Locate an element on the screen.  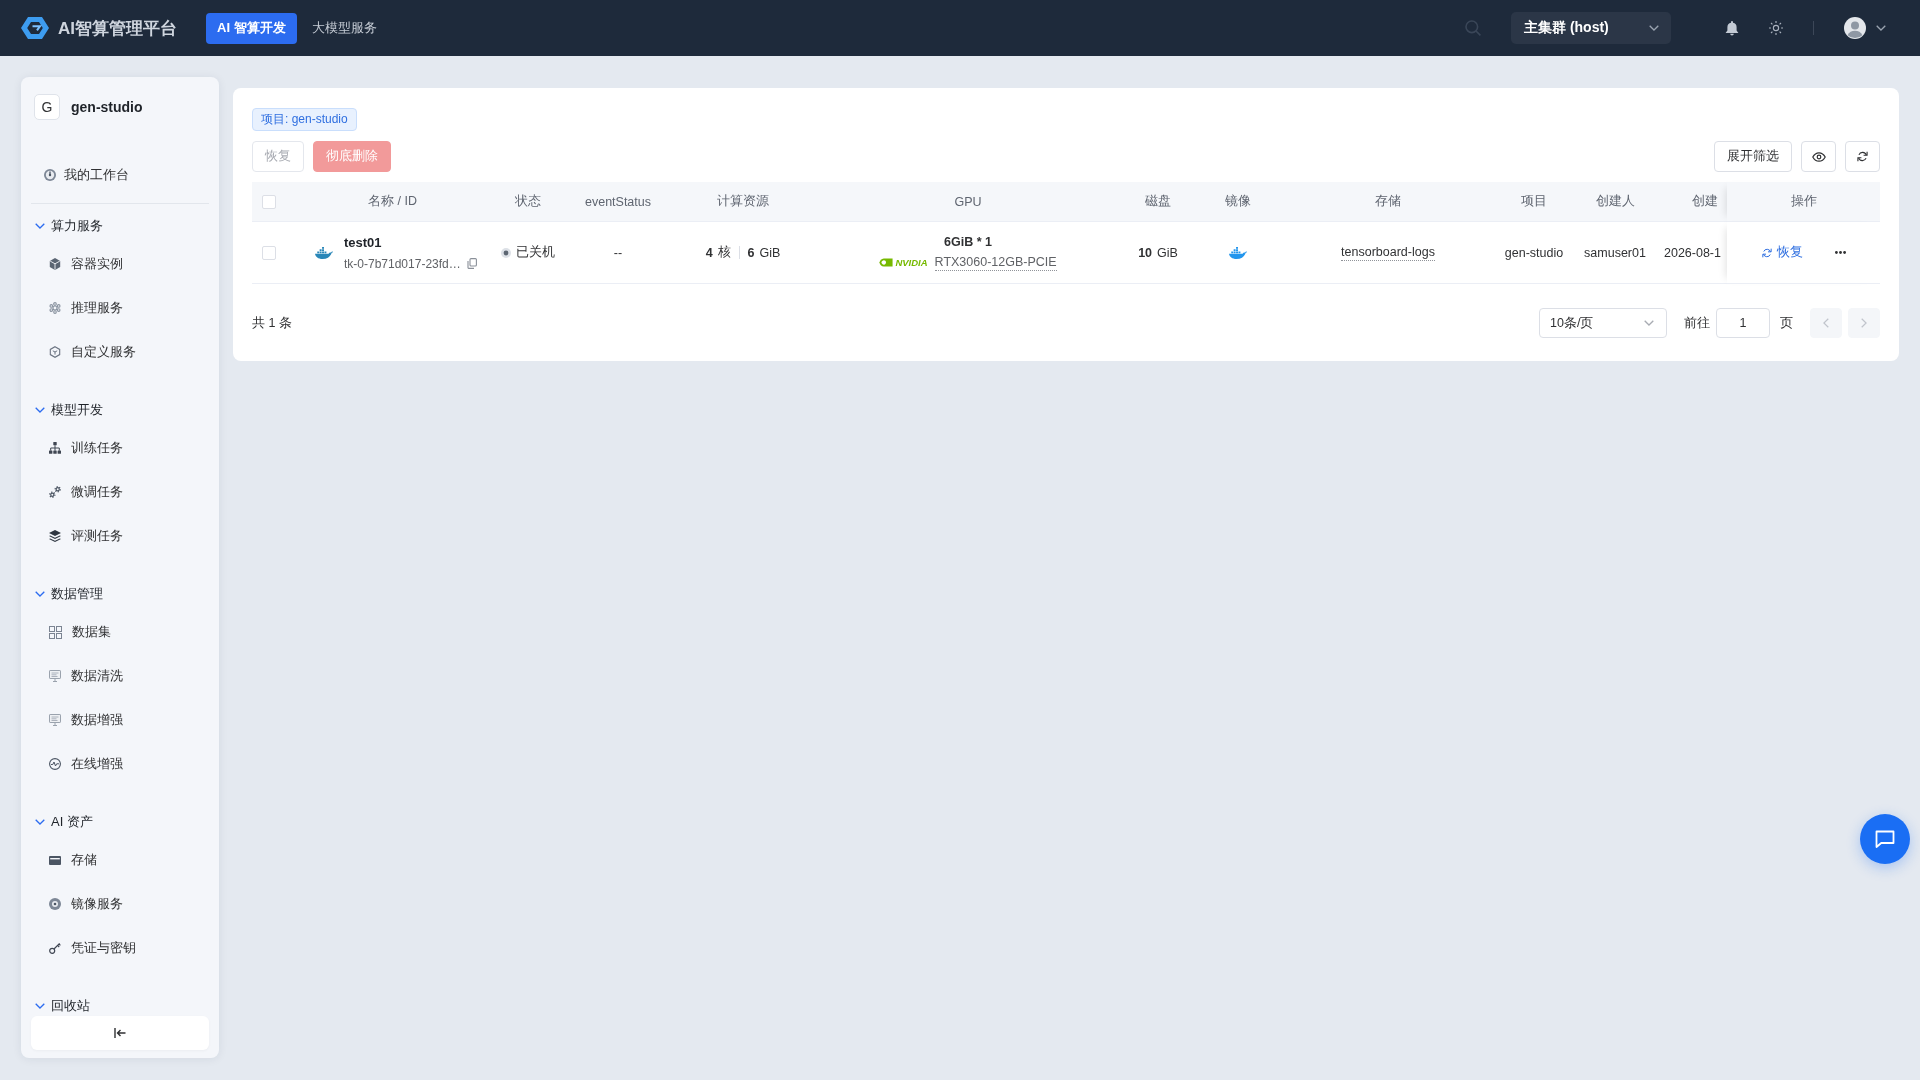
column-header: 项目 is located at coordinates (1534, 202).